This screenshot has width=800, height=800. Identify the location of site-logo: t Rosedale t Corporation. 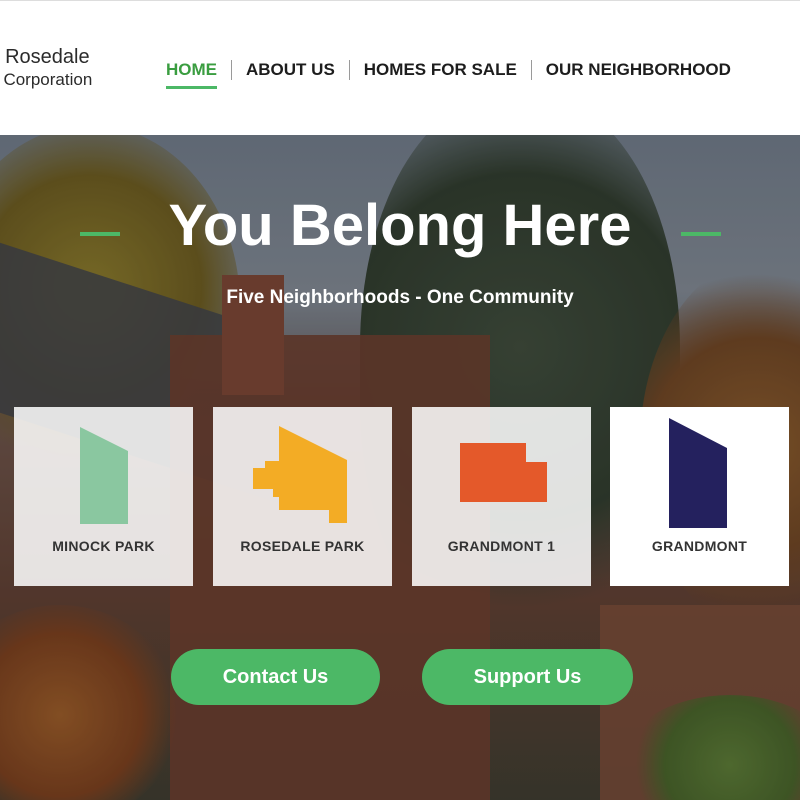
(46, 68).